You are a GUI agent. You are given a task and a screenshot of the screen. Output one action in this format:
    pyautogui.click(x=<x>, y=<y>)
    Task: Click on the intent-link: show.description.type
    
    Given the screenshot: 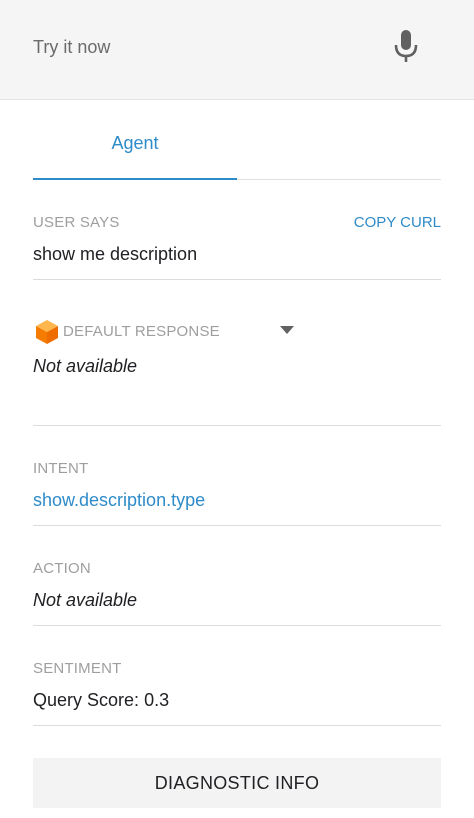 What is the action you would take?
    pyautogui.click(x=119, y=500)
    